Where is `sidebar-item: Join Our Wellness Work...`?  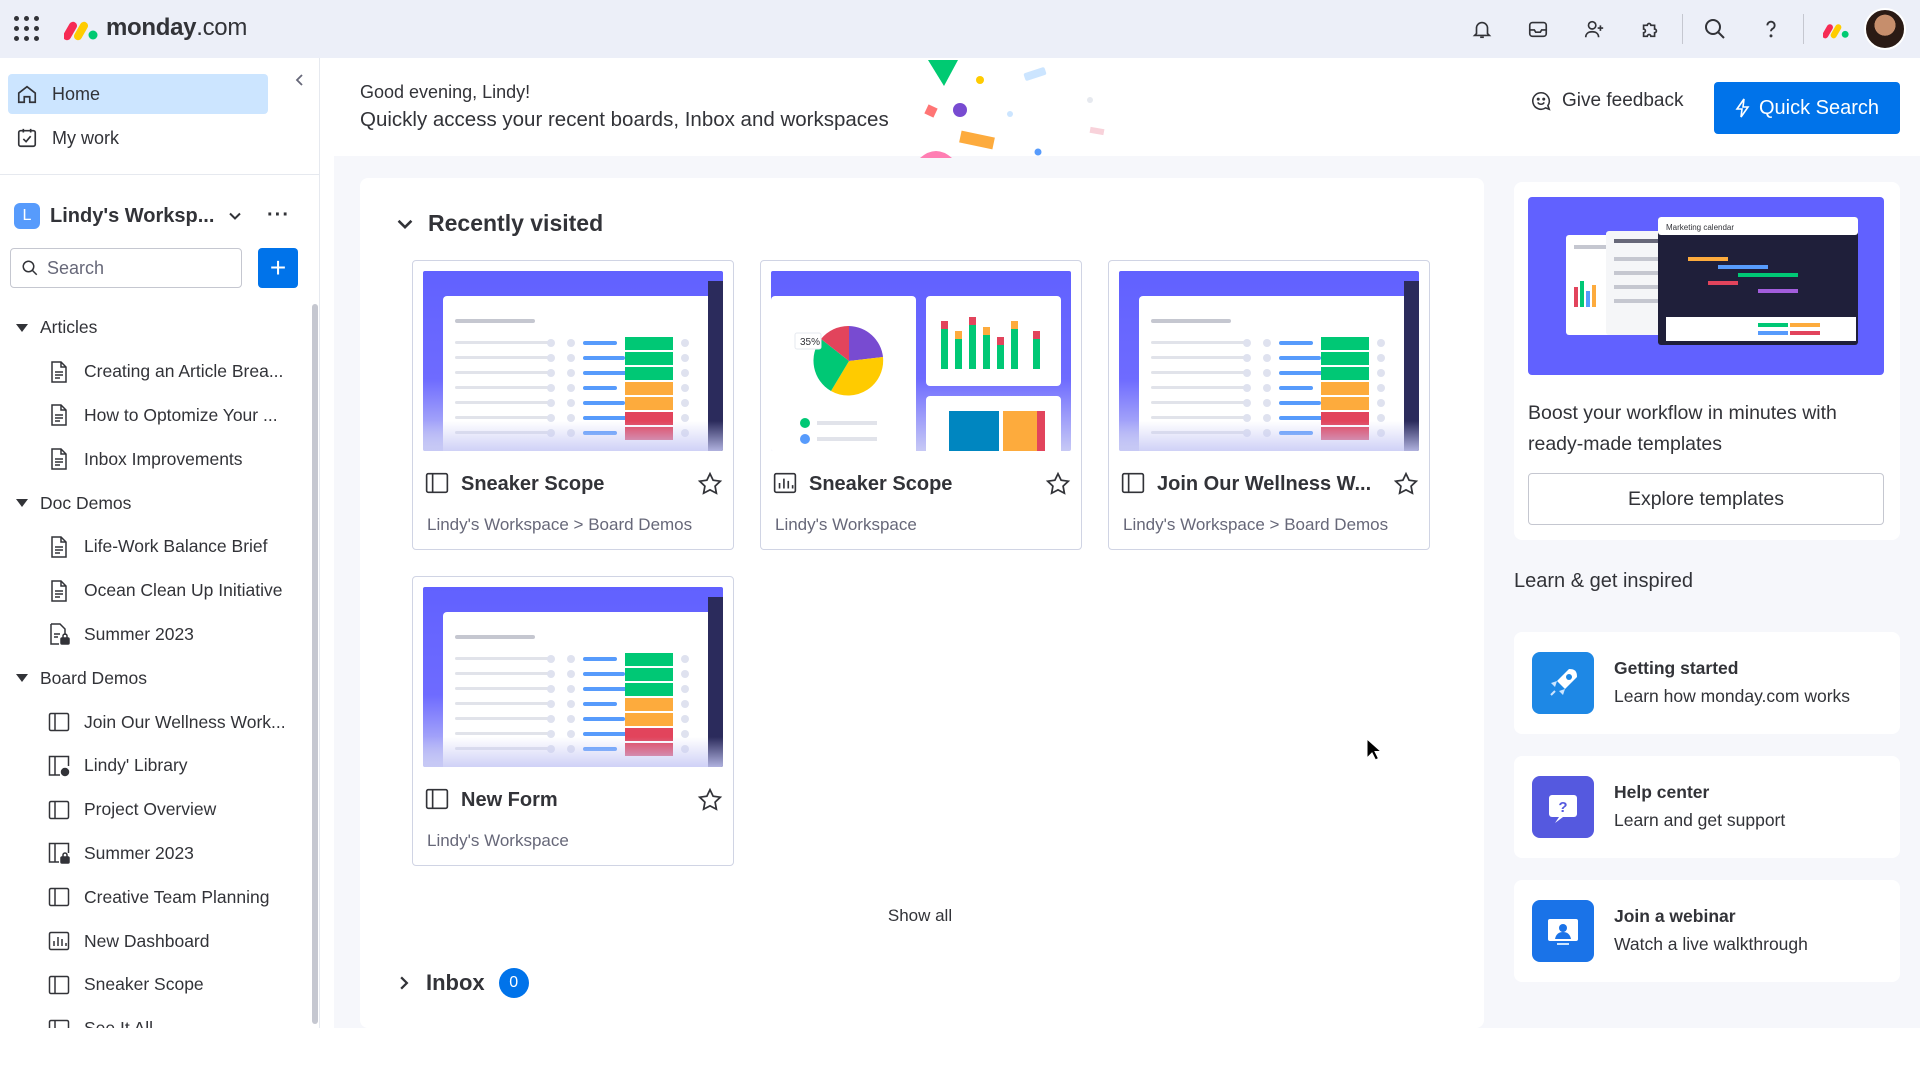
sidebar-item: Join Our Wellness Work... is located at coordinates (155, 722).